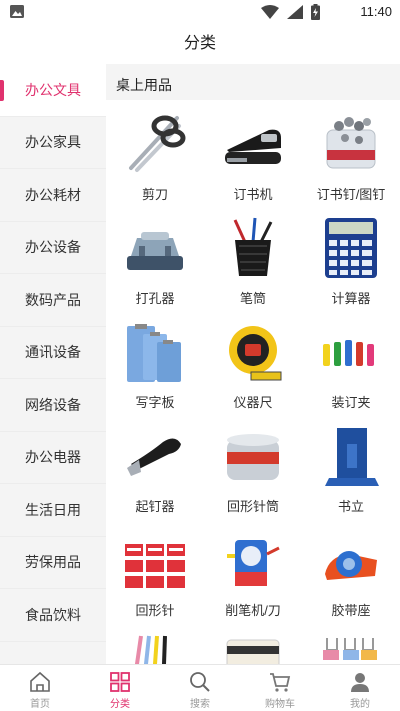  I want to click on tab-label: 我的, so click(360, 704).